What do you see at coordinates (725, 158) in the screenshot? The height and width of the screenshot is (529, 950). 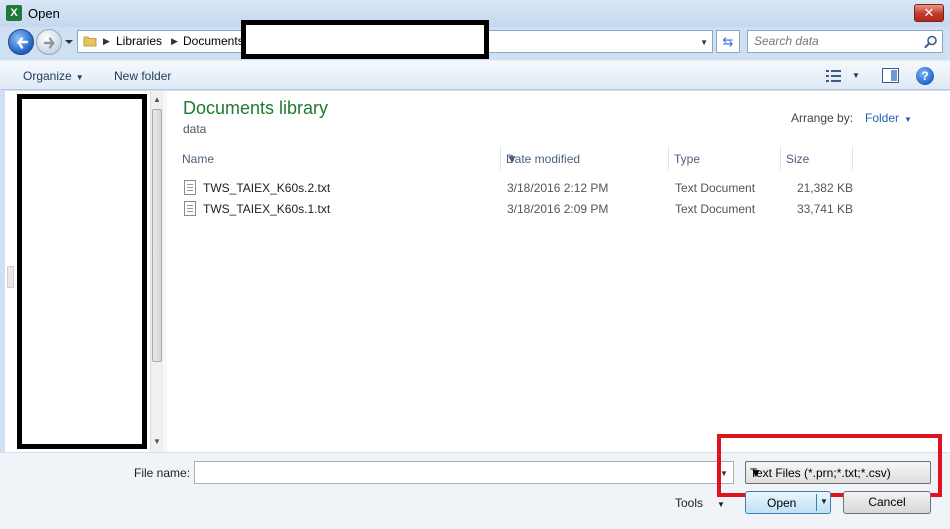 I see `column-header-type: Type` at bounding box center [725, 158].